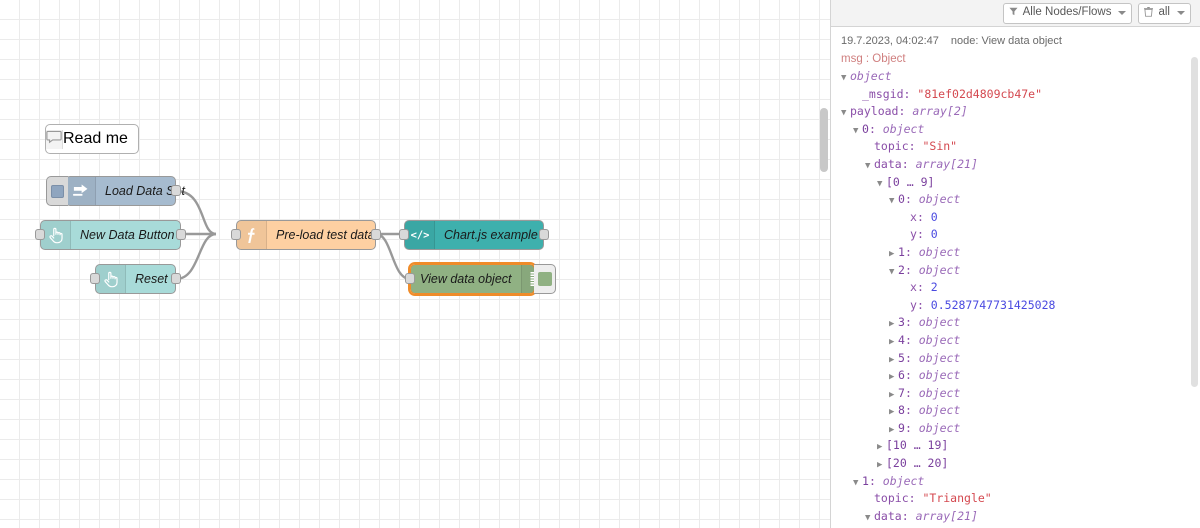 The height and width of the screenshot is (528, 1200). I want to click on json-tree-row: x: 0, so click(1020, 218).